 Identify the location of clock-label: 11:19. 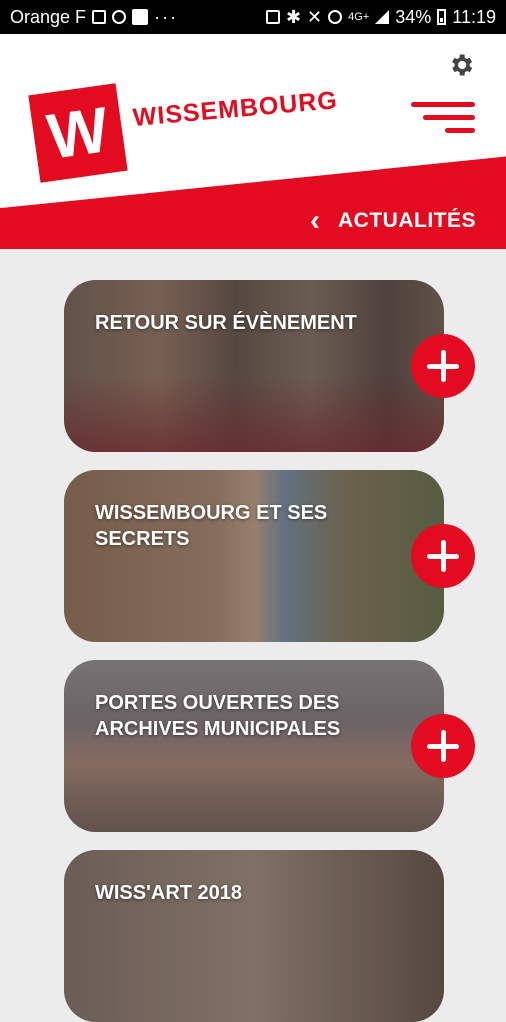
(474, 16).